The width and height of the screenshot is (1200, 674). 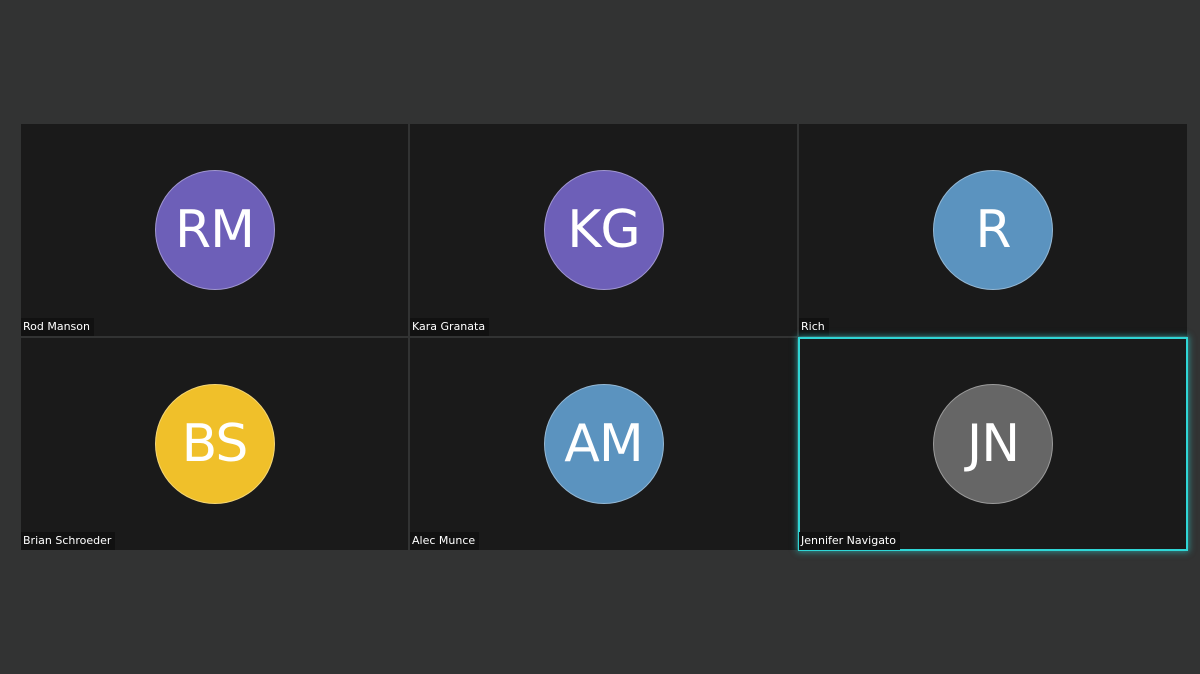 I want to click on avatar-initials: JN, so click(x=993, y=444).